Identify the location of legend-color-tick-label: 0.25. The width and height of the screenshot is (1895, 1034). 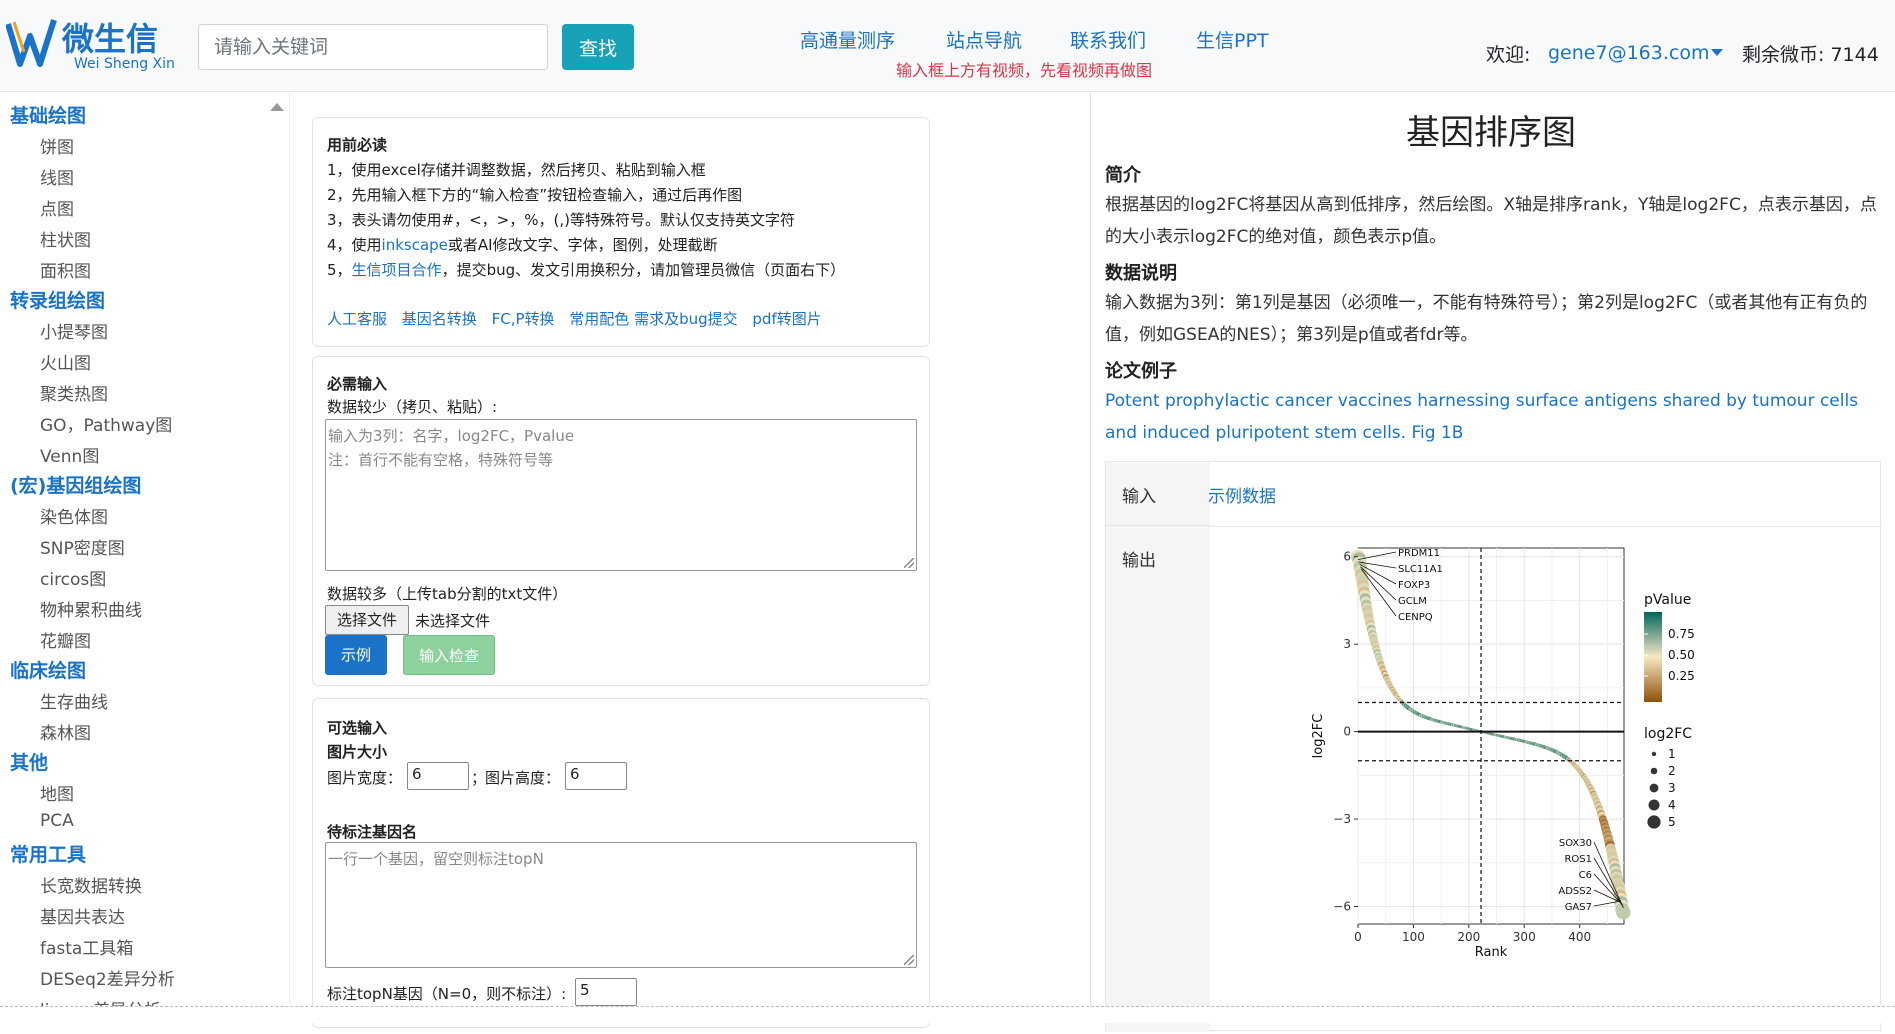
(1681, 676).